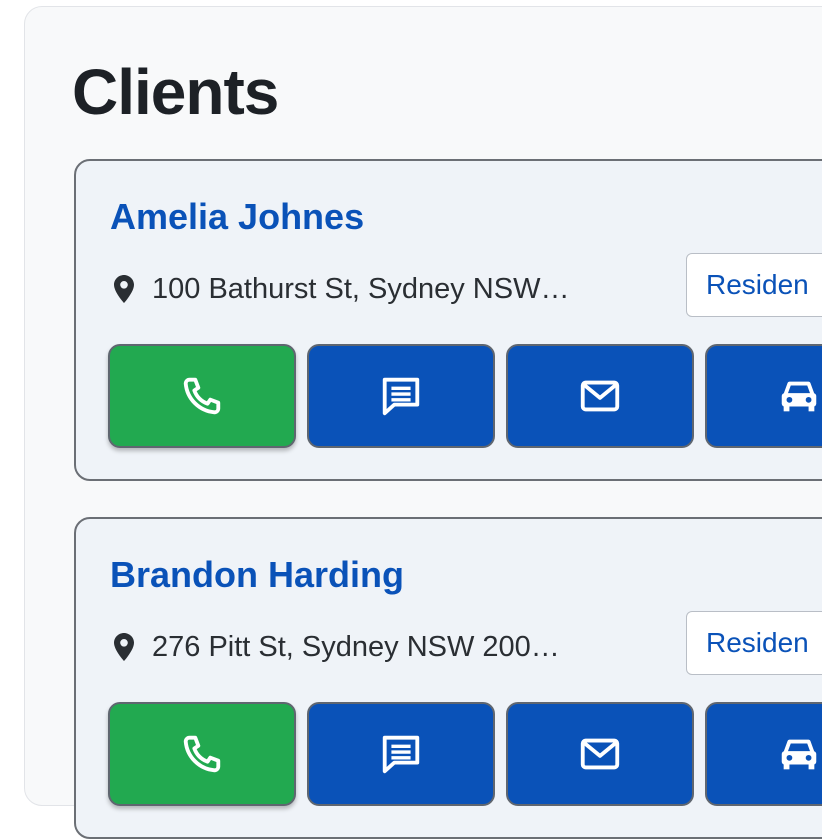 This screenshot has width=822, height=839. What do you see at coordinates (175, 92) in the screenshot?
I see `page-title: Clients` at bounding box center [175, 92].